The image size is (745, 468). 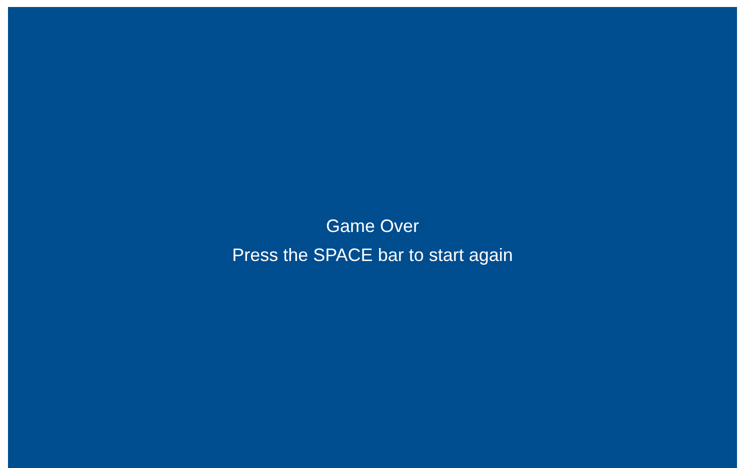 I want to click on restart-message: Press the SPACE bar to start again, so click(x=372, y=255).